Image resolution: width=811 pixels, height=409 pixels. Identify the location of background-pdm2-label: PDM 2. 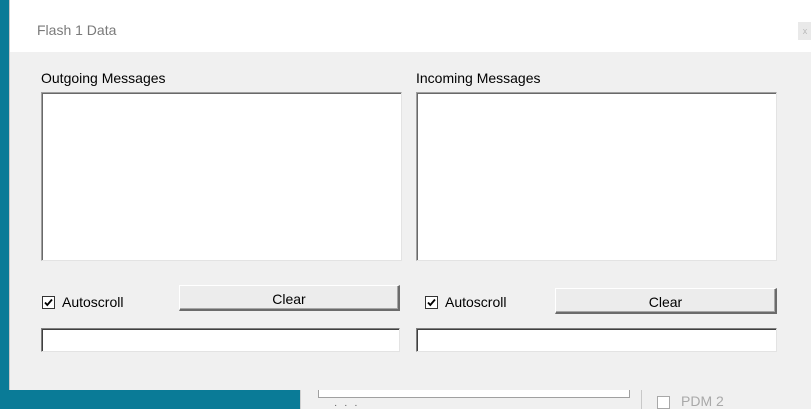
(702, 401).